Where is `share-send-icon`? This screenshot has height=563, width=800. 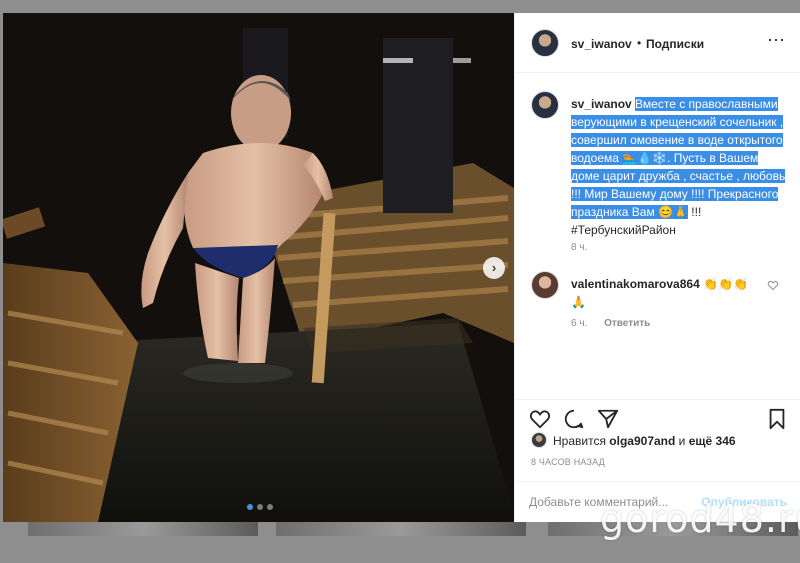 share-send-icon is located at coordinates (608, 419).